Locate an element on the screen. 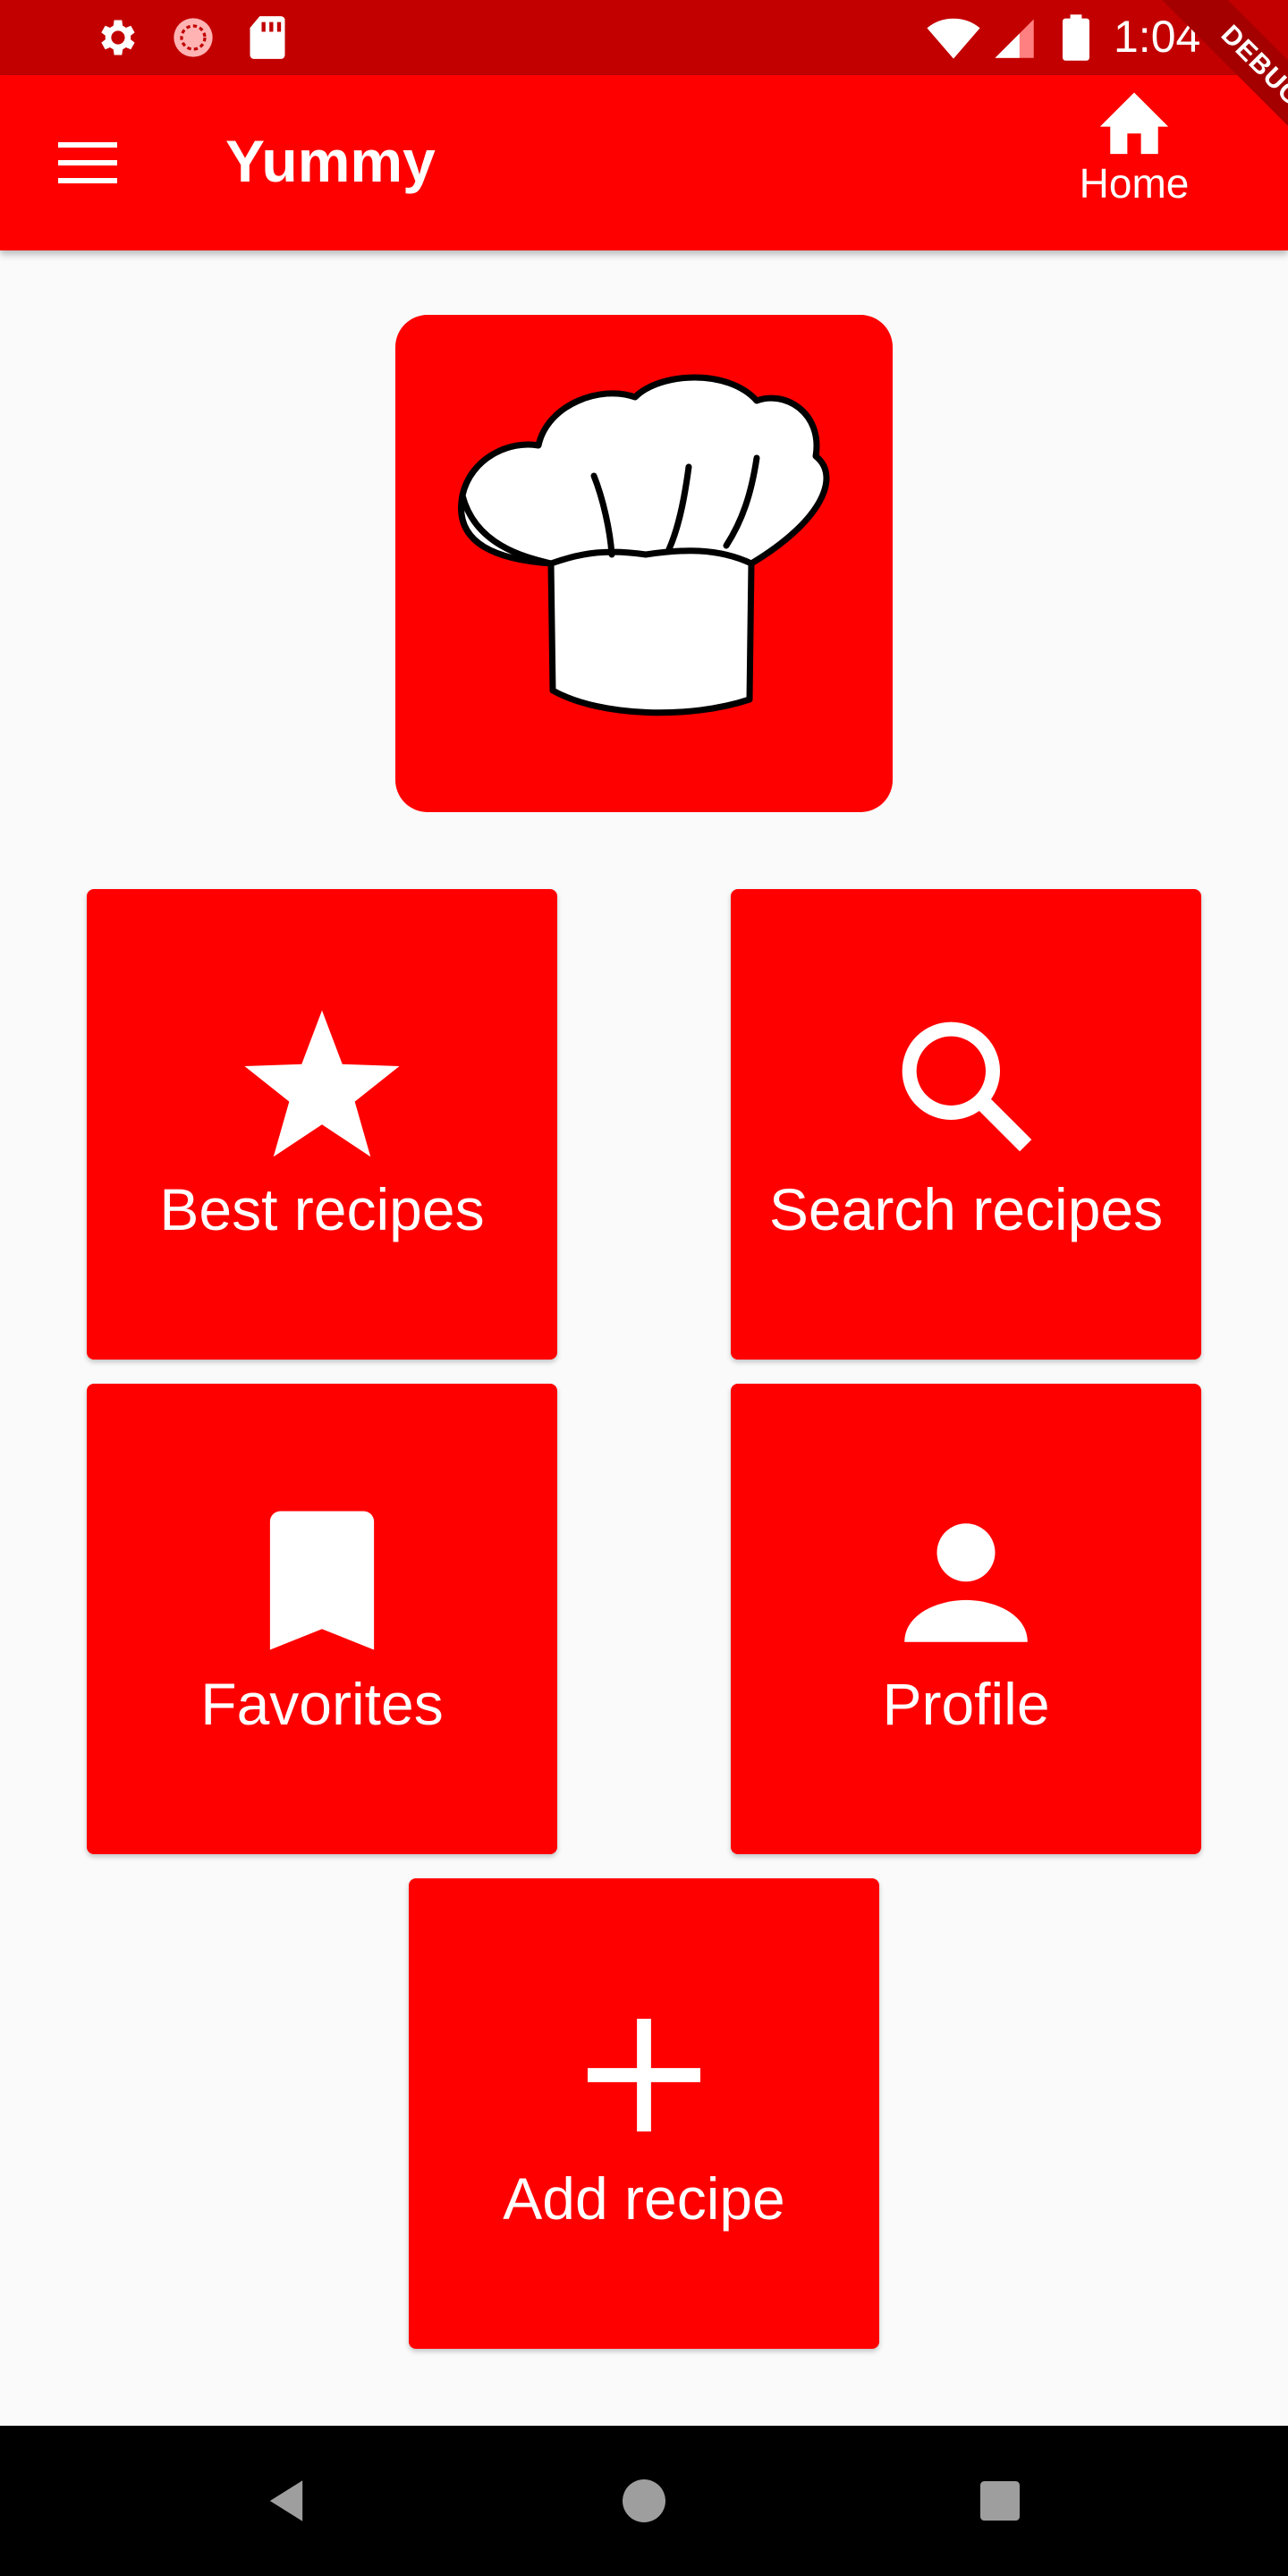 The image size is (1288, 2576). favorites-button: Favorites is located at coordinates (322, 1619).